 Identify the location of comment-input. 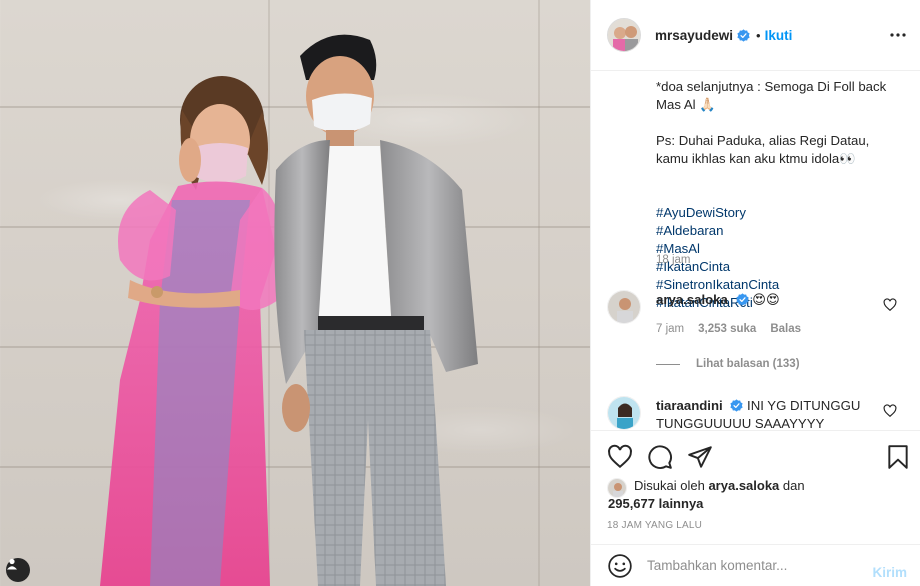
(752, 565).